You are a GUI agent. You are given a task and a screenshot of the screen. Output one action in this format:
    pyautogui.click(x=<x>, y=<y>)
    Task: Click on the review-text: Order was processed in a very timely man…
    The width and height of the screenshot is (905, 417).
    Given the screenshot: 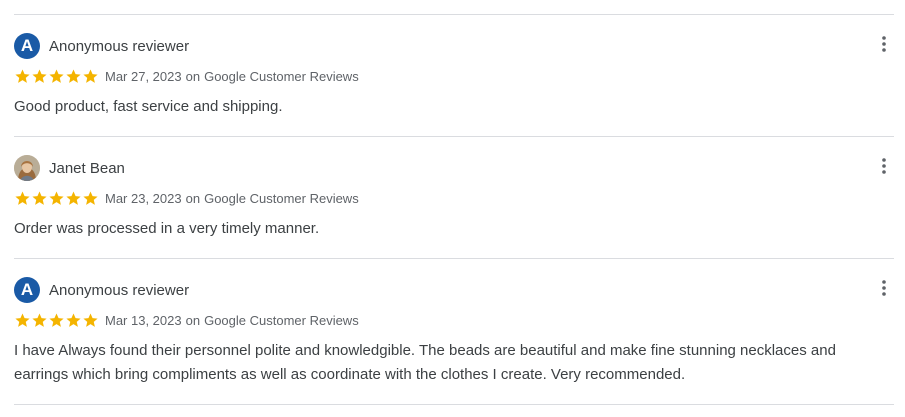 What is the action you would take?
    pyautogui.click(x=167, y=228)
    